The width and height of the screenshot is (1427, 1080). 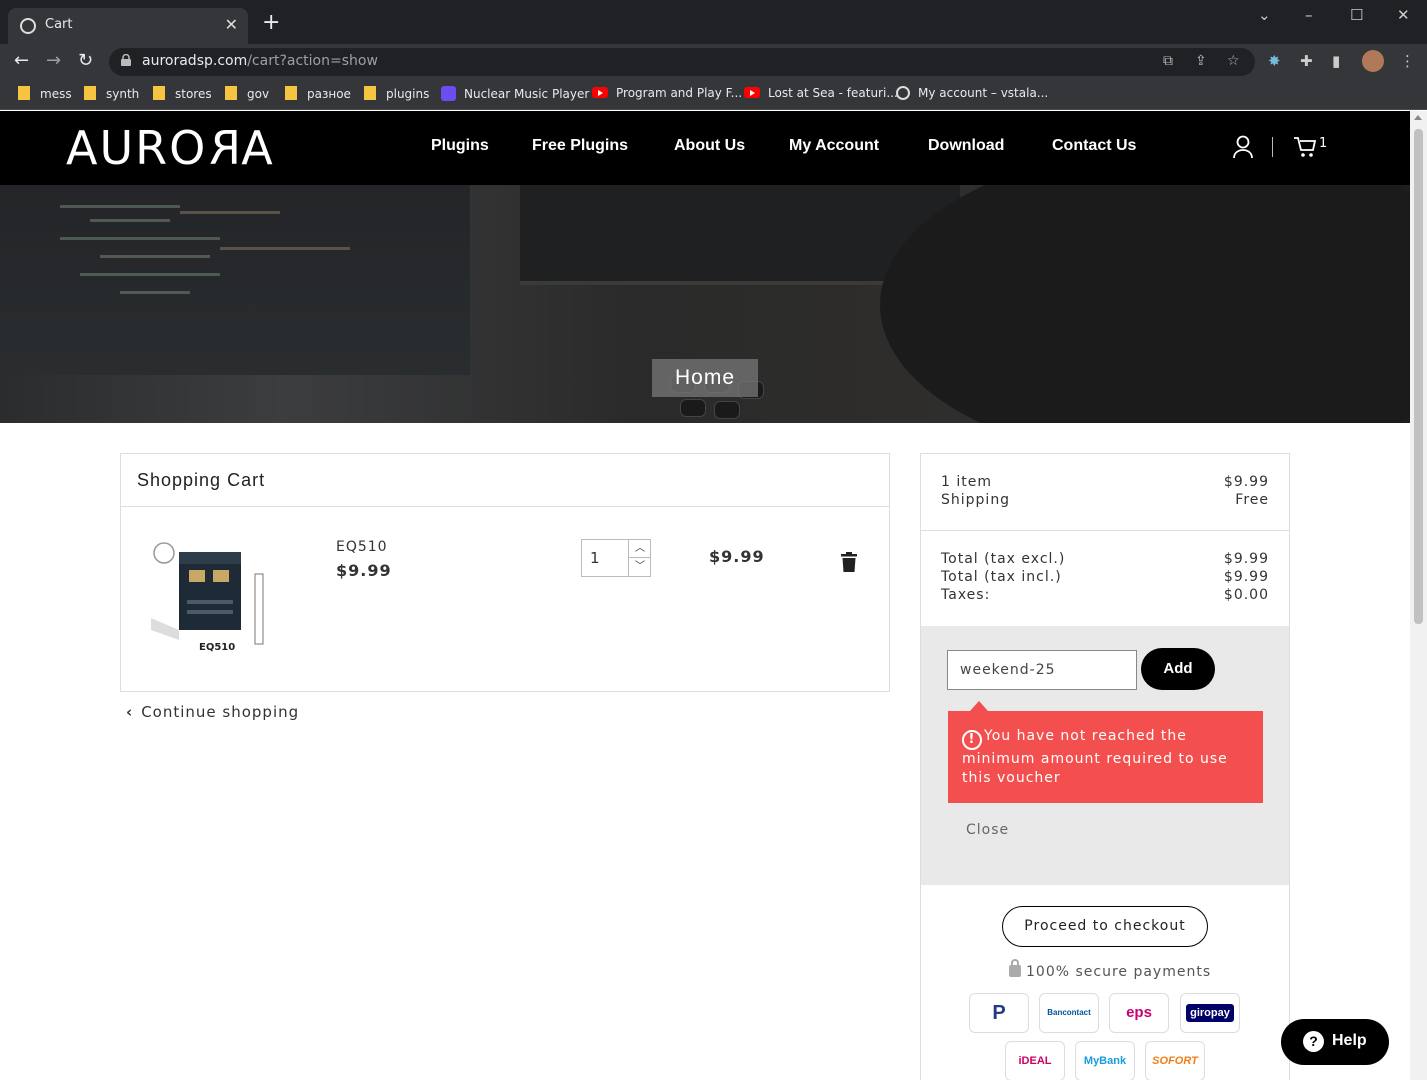 I want to click on scroll-up-icon, so click(x=1418, y=117).